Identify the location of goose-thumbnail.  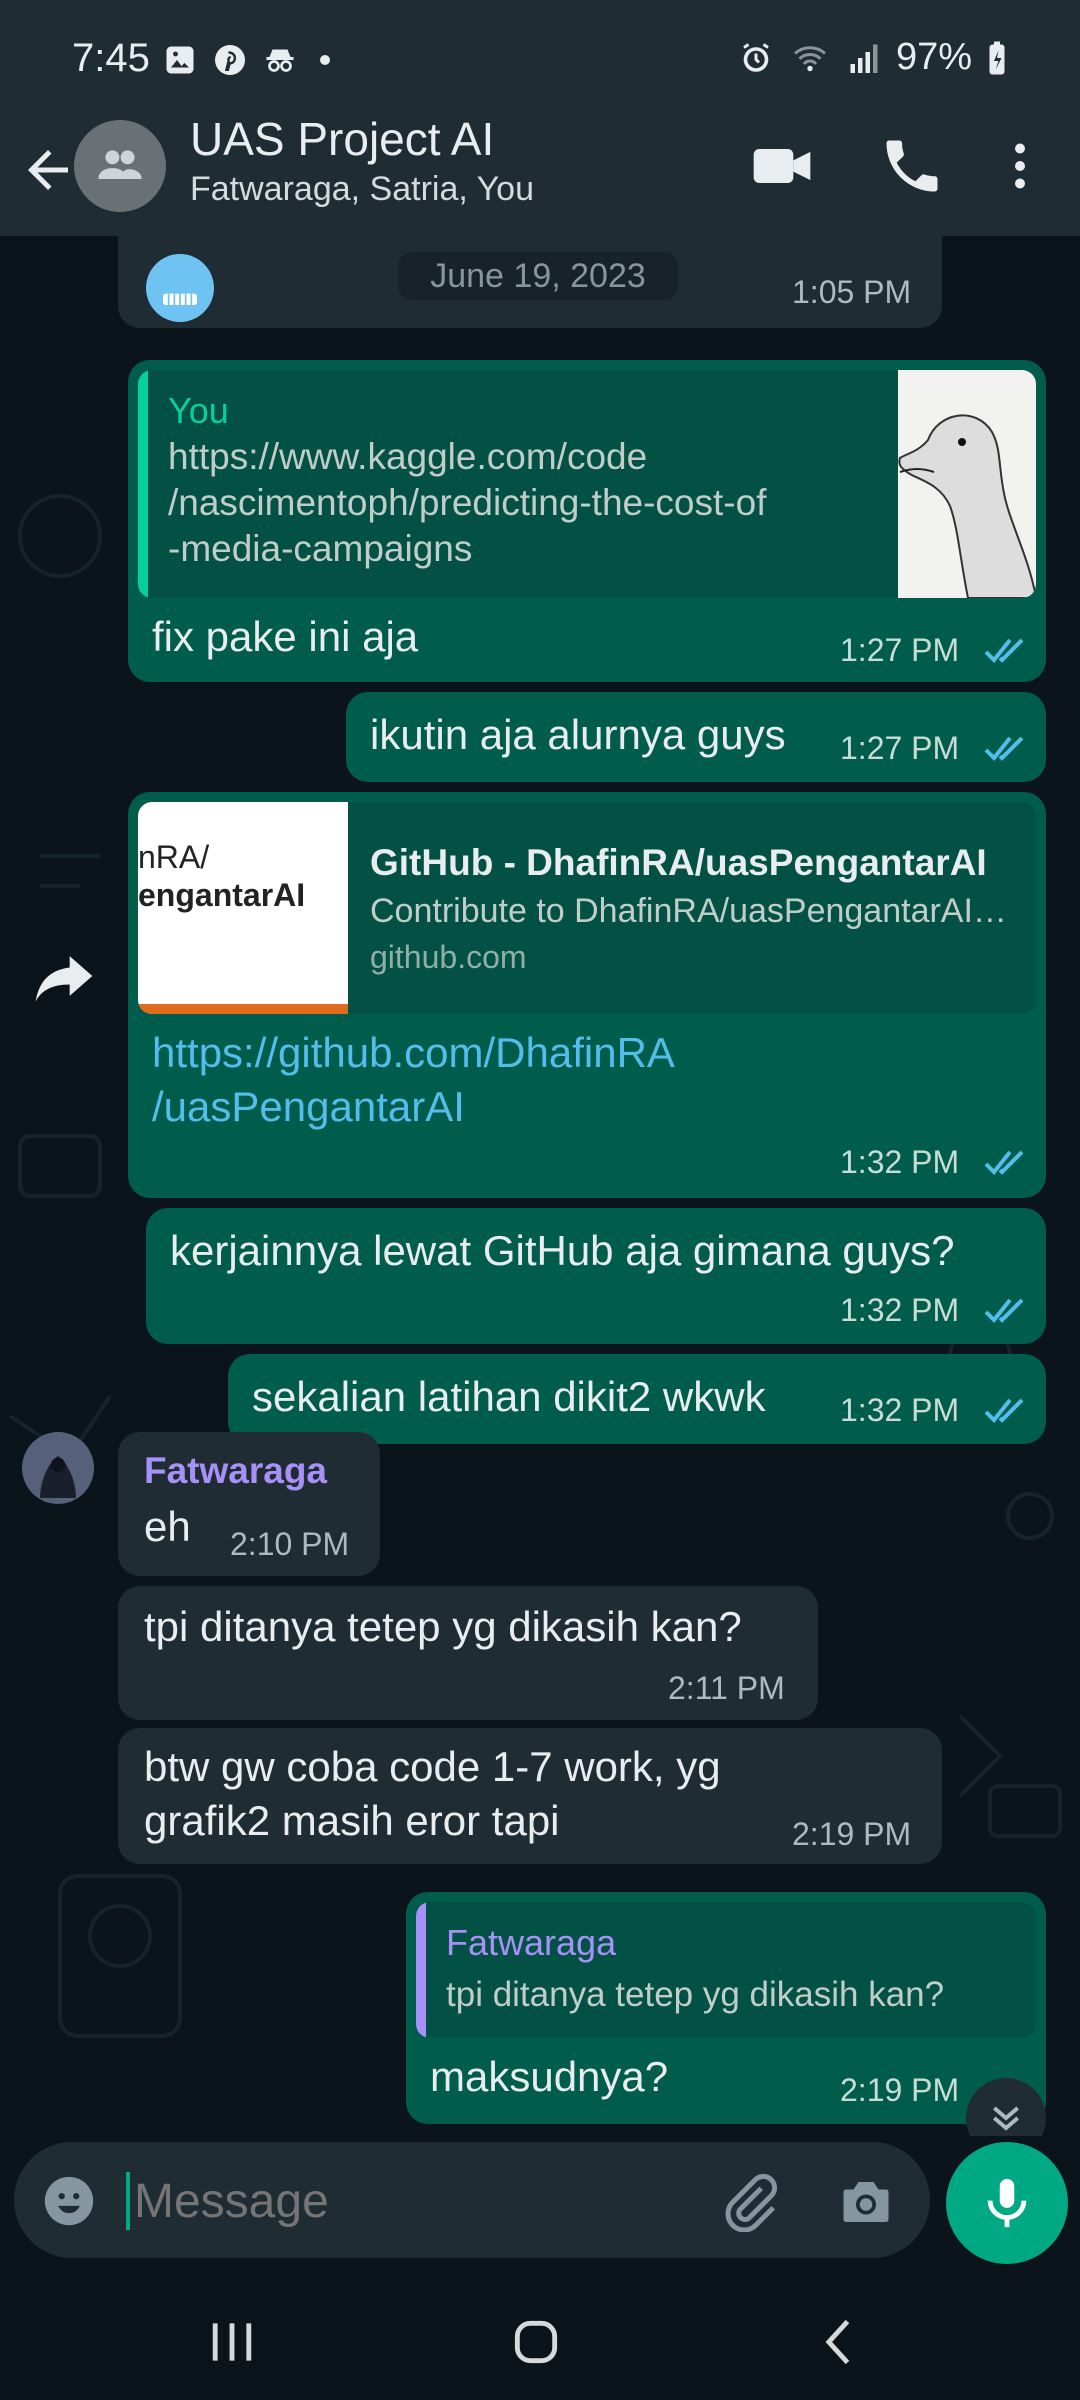
(967, 484).